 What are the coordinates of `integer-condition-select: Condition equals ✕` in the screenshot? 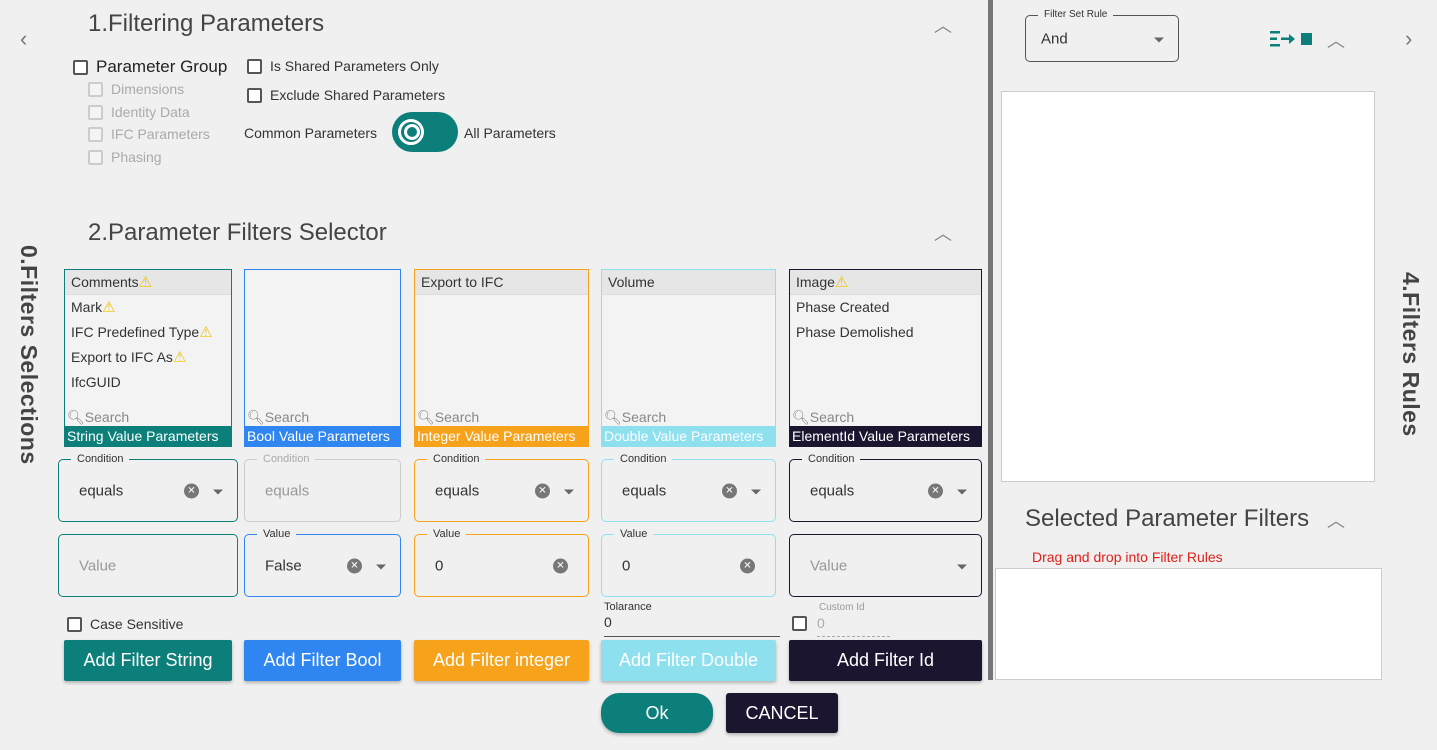 It's located at (501, 487).